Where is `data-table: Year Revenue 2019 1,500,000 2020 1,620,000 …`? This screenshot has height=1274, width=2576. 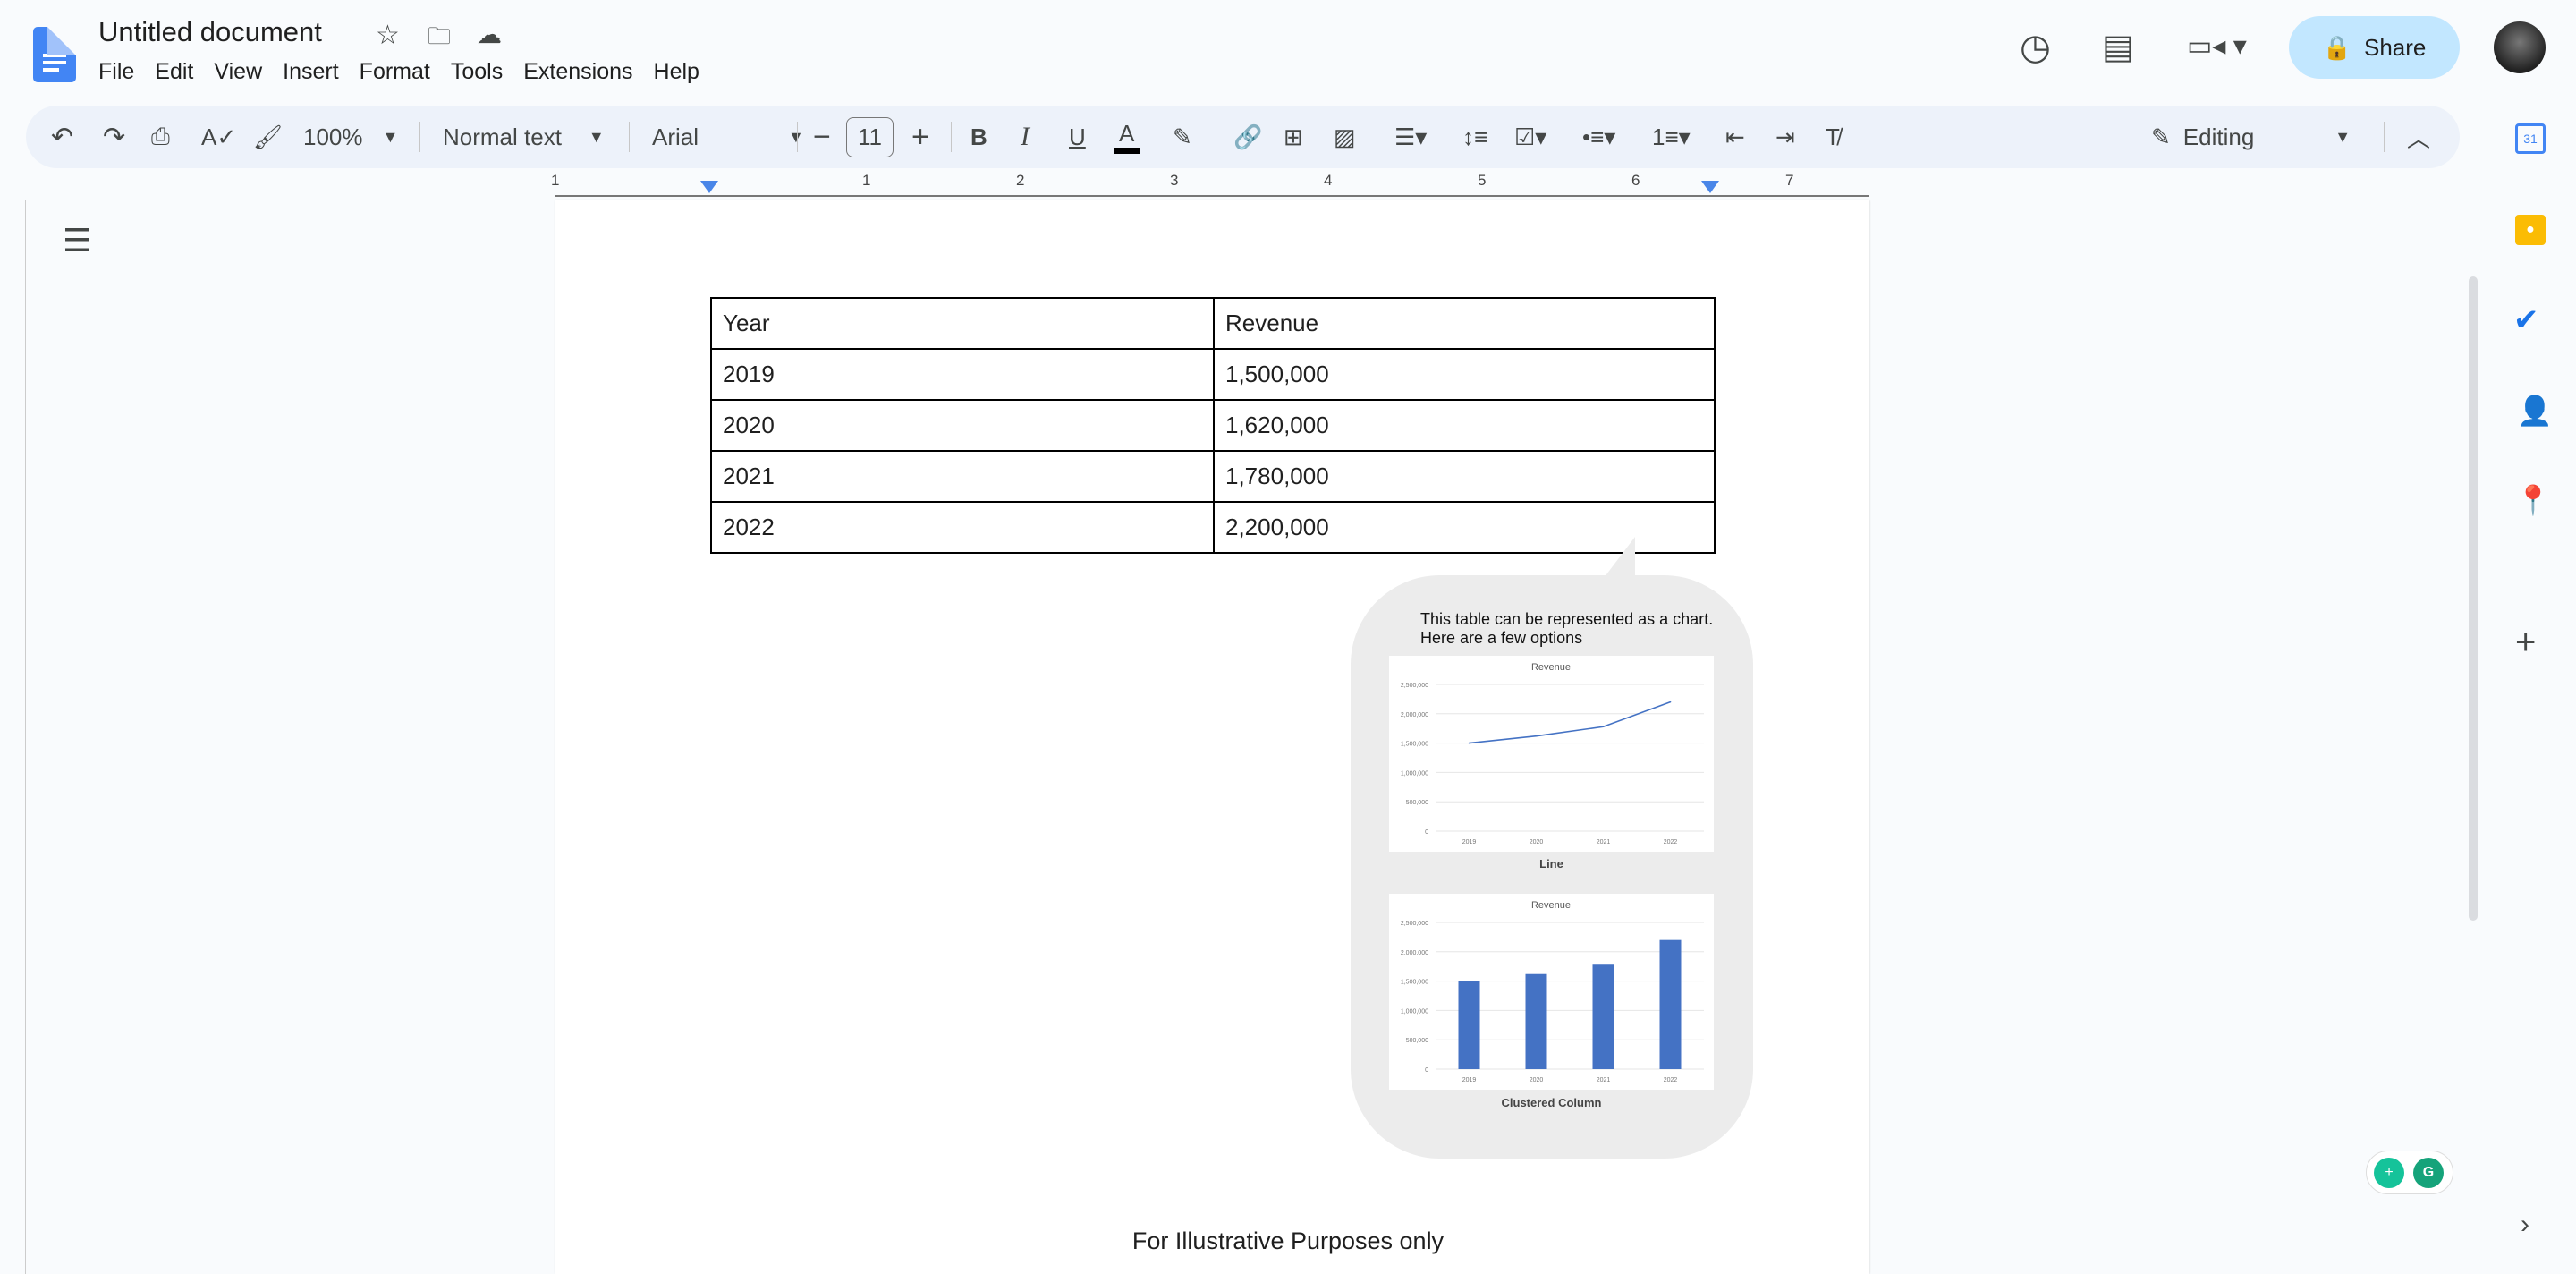
data-table: Year Revenue 2019 1,500,000 2020 1,620,000 … is located at coordinates (1213, 425).